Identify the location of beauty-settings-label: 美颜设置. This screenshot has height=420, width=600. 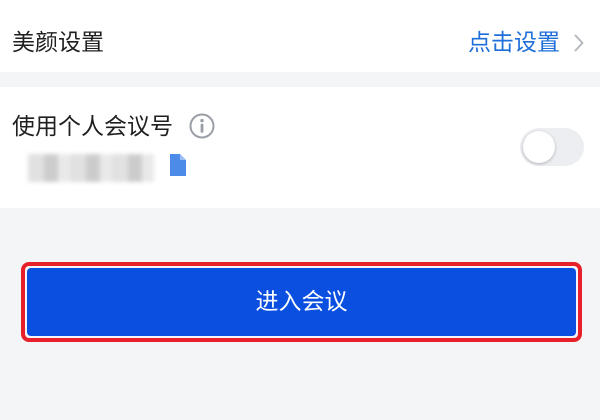
(58, 43).